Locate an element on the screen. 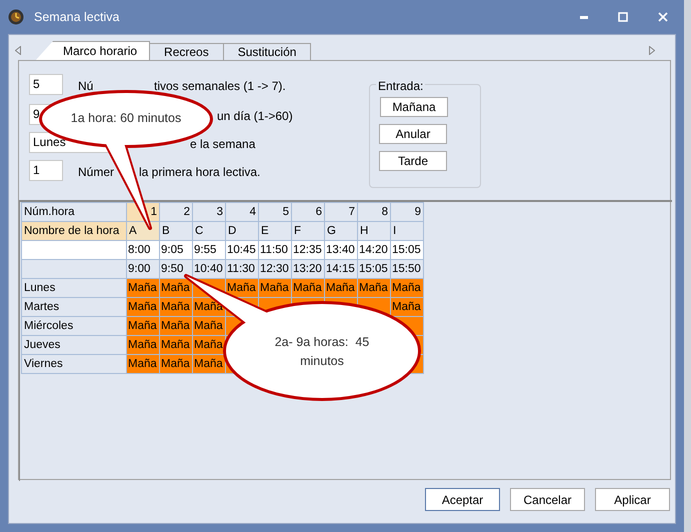 Image resolution: width=691 pixels, height=532 pixels. start-time-cell: 13:40 is located at coordinates (340, 249).